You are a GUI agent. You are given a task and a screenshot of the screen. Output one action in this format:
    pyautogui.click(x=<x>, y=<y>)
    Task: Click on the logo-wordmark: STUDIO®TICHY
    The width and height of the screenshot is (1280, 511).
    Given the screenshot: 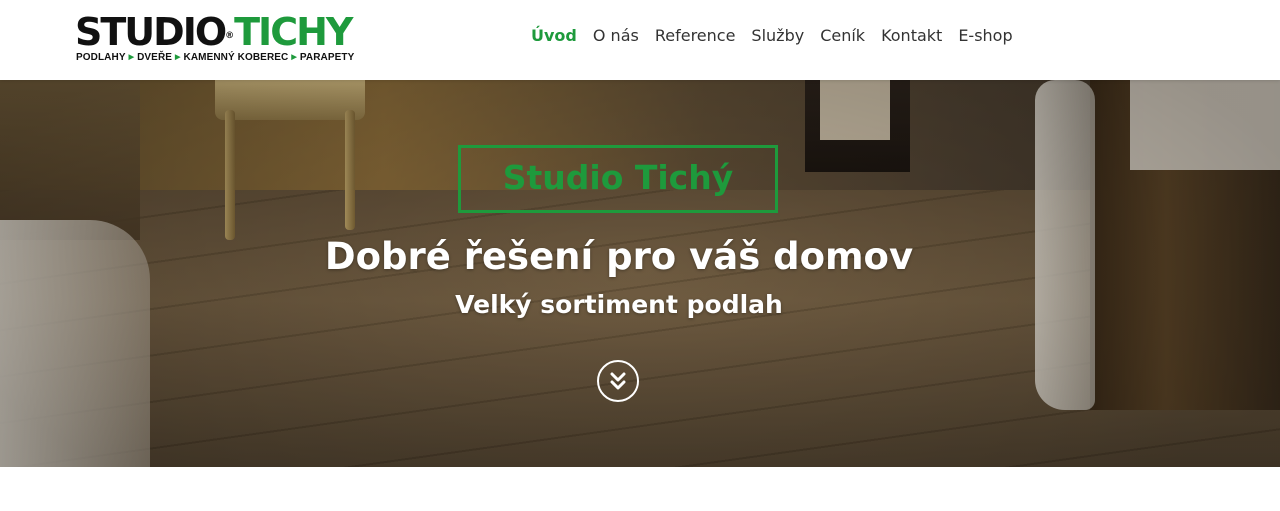 What is the action you would take?
    pyautogui.click(x=214, y=32)
    